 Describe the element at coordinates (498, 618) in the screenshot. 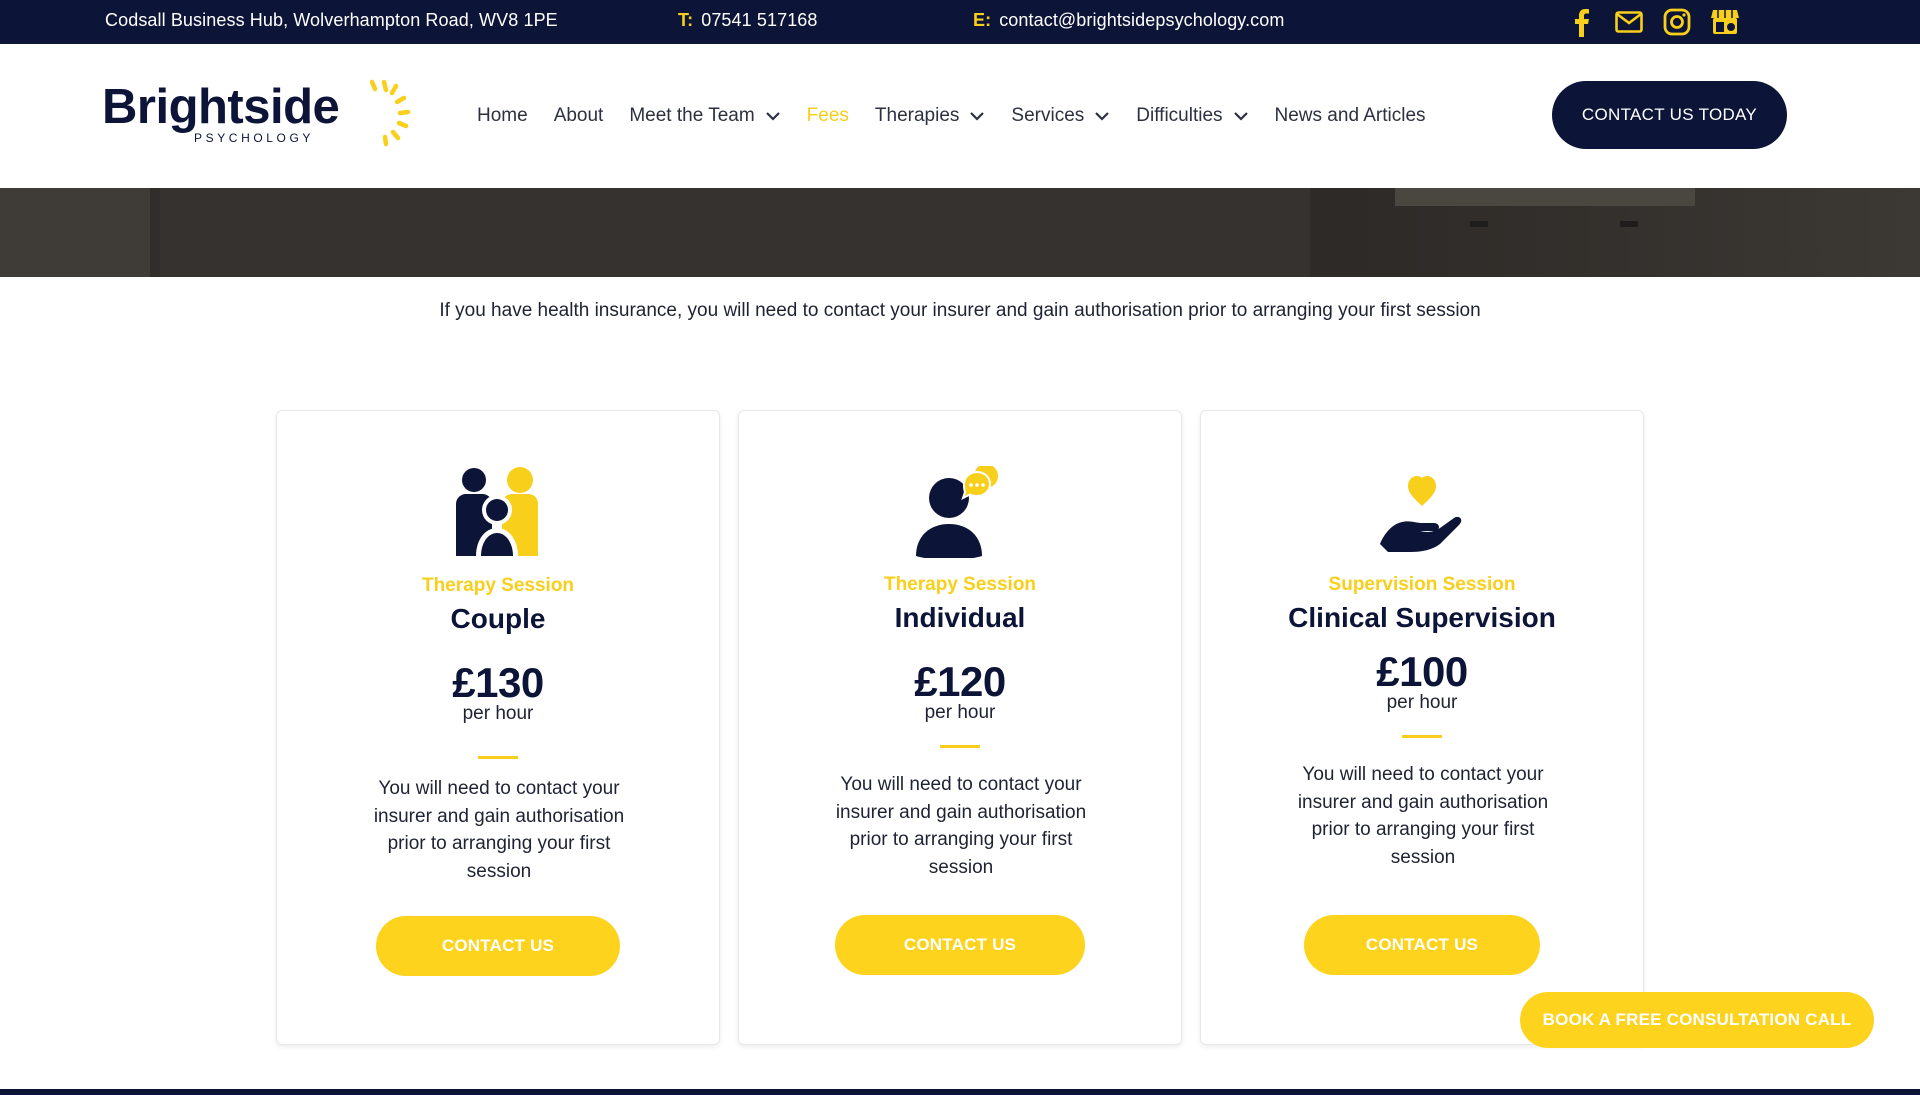

I see `session-title: Couple` at that location.